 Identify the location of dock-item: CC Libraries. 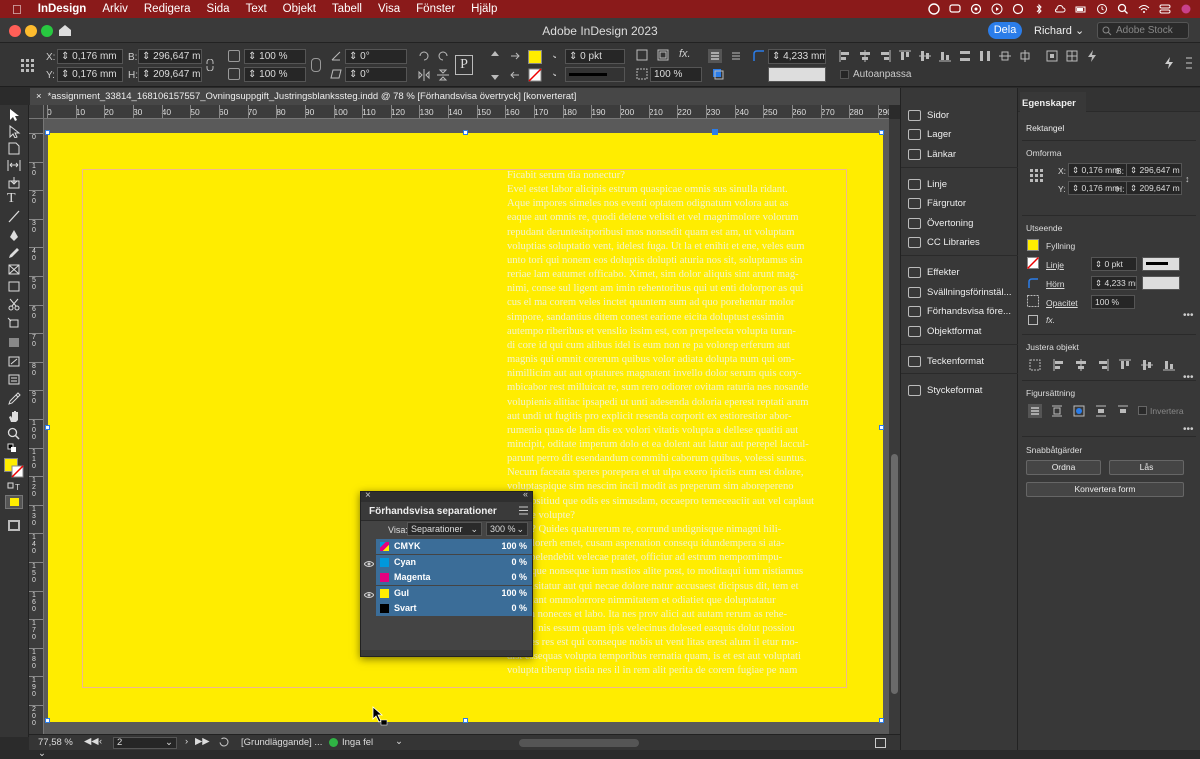
(944, 242).